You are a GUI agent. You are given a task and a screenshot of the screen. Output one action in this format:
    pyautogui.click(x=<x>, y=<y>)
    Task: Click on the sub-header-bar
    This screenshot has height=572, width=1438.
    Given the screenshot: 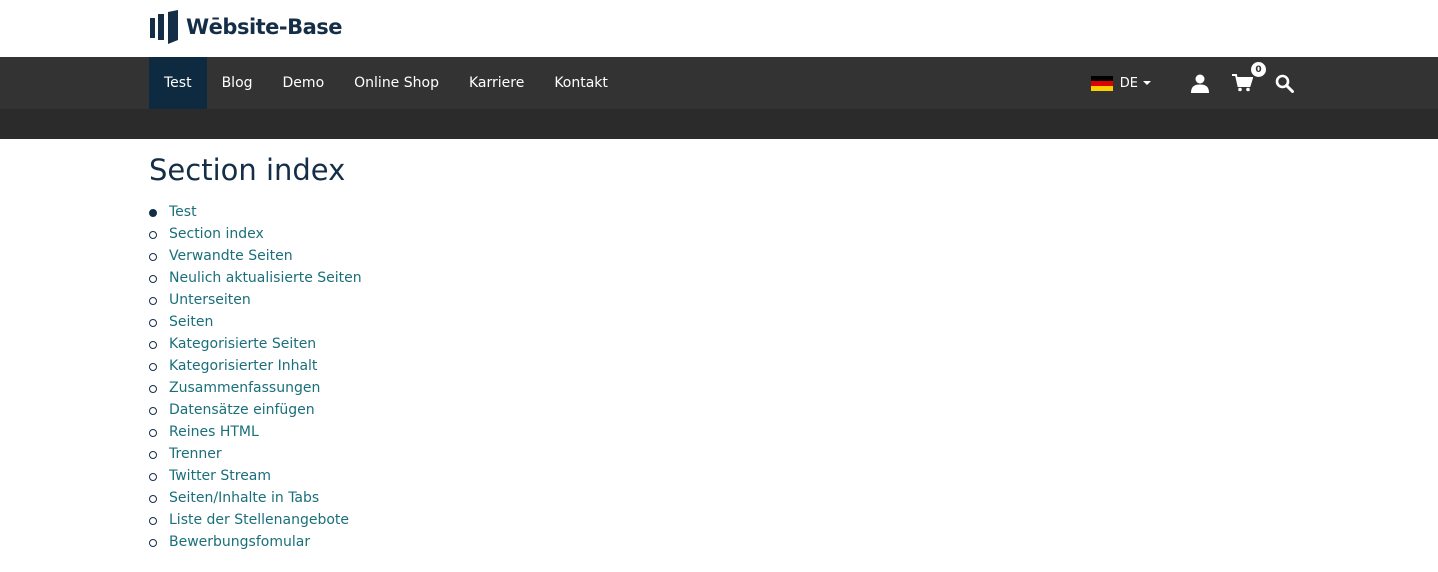 What is the action you would take?
    pyautogui.click(x=719, y=124)
    